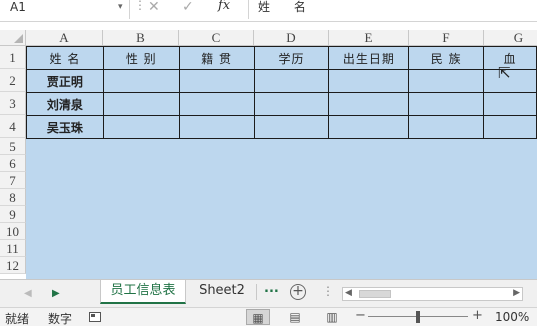 The image size is (537, 326). I want to click on normal-view-icon: ▦, so click(258, 317).